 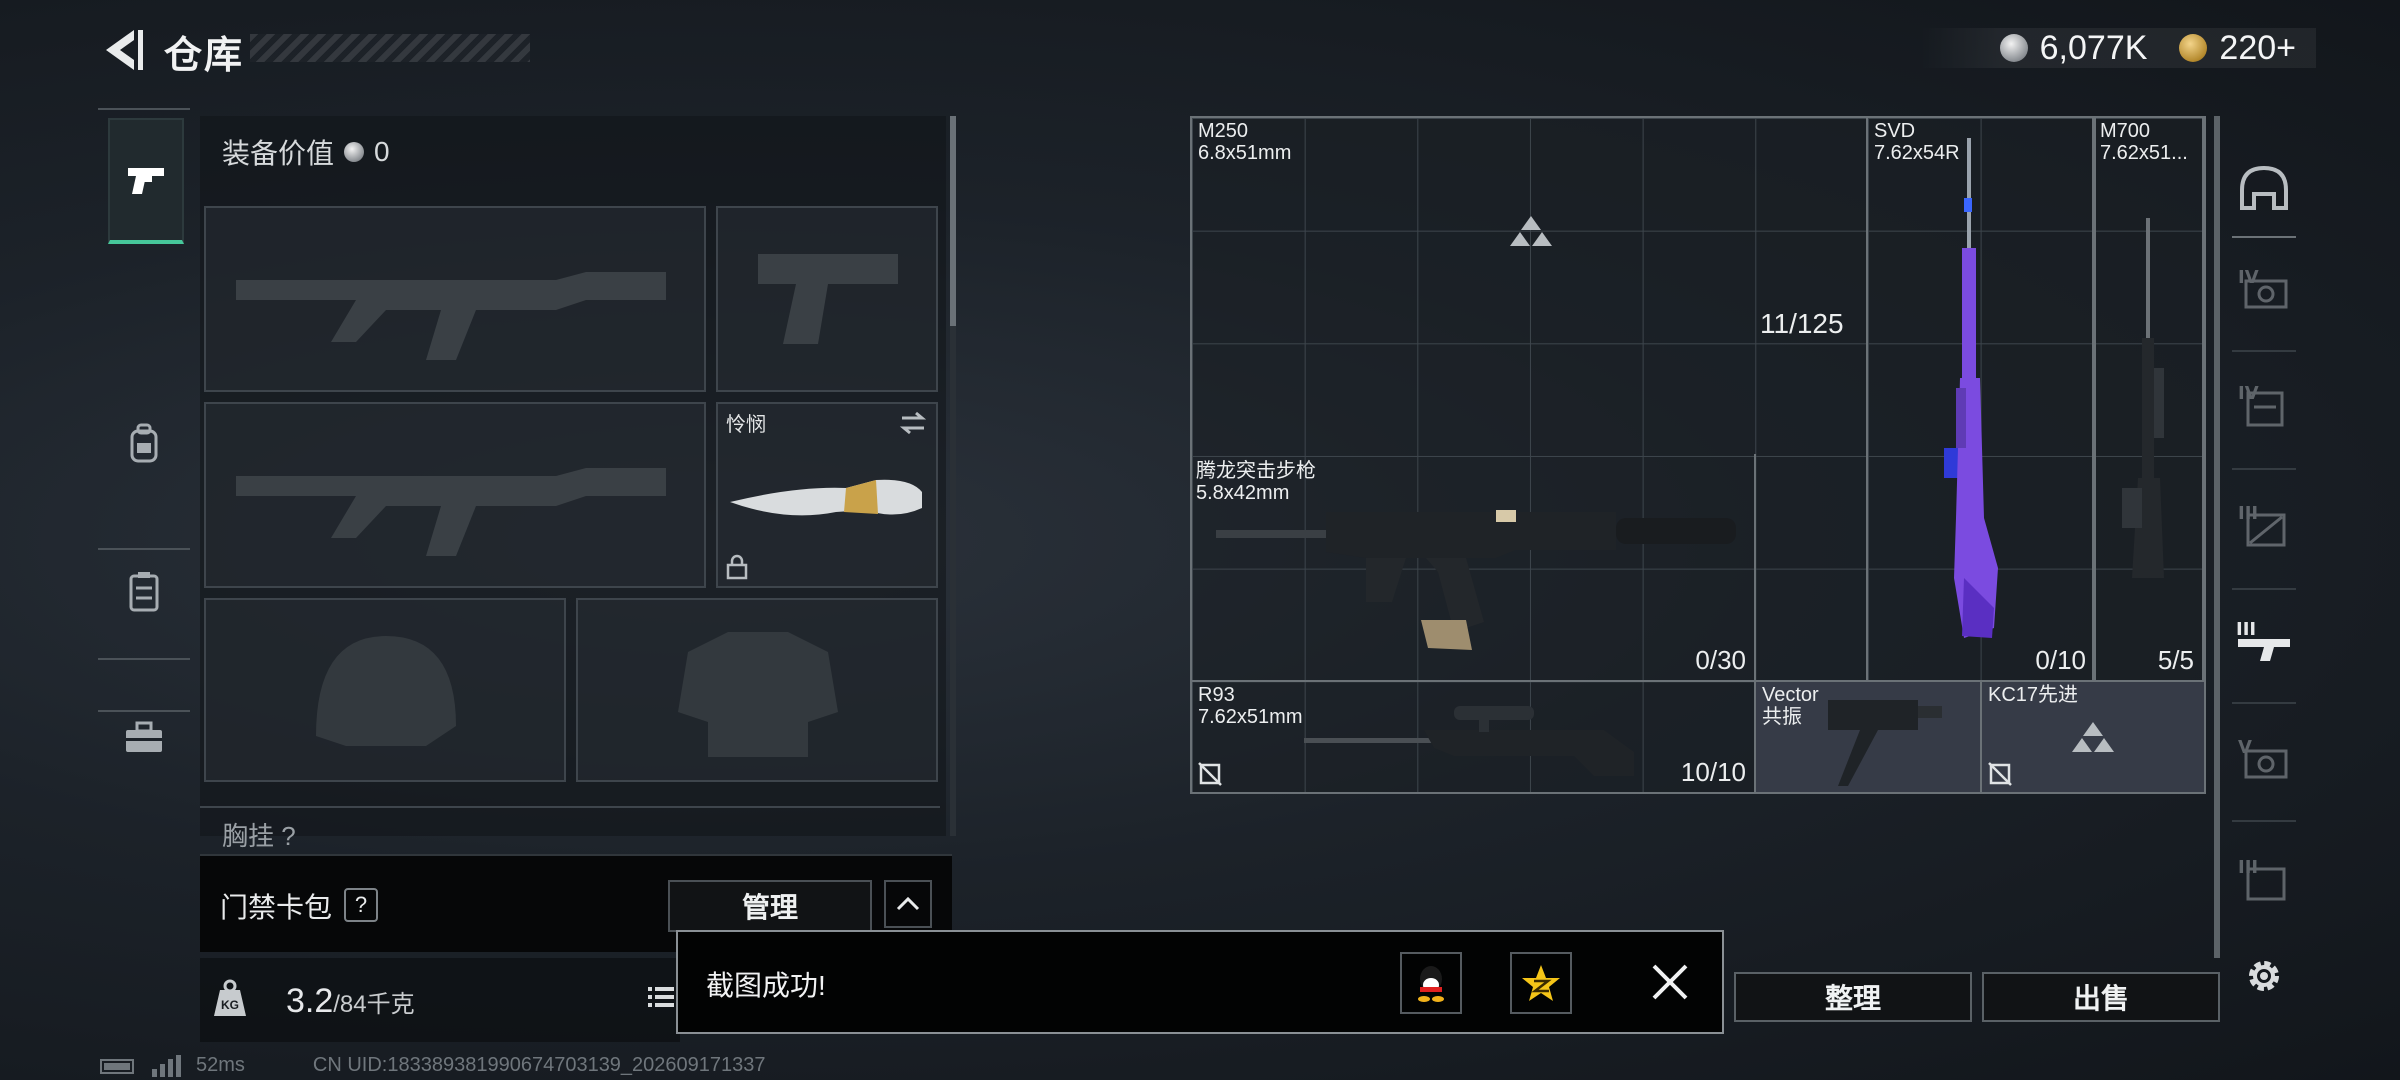 I want to click on share-qzone-button, so click(x=1541, y=983).